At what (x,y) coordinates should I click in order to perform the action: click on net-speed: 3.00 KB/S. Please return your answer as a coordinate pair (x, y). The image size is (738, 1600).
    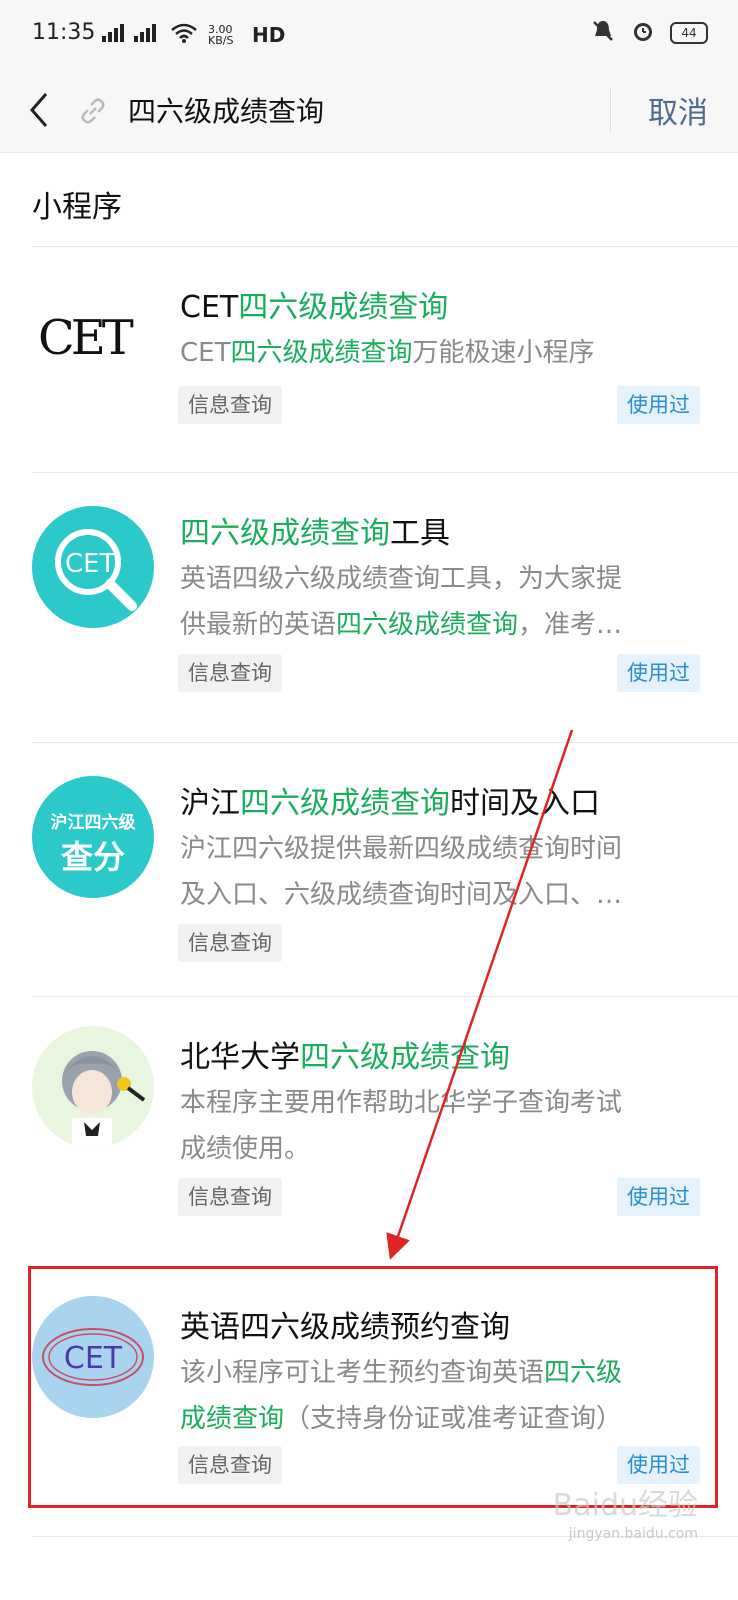
    Looking at the image, I should click on (221, 34).